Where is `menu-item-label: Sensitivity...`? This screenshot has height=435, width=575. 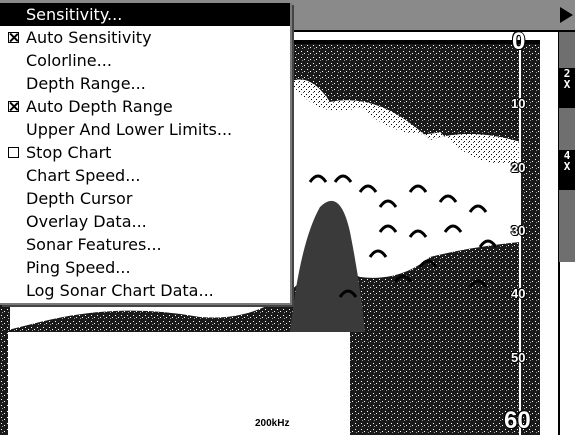
menu-item-label: Sensitivity... is located at coordinates (74, 14).